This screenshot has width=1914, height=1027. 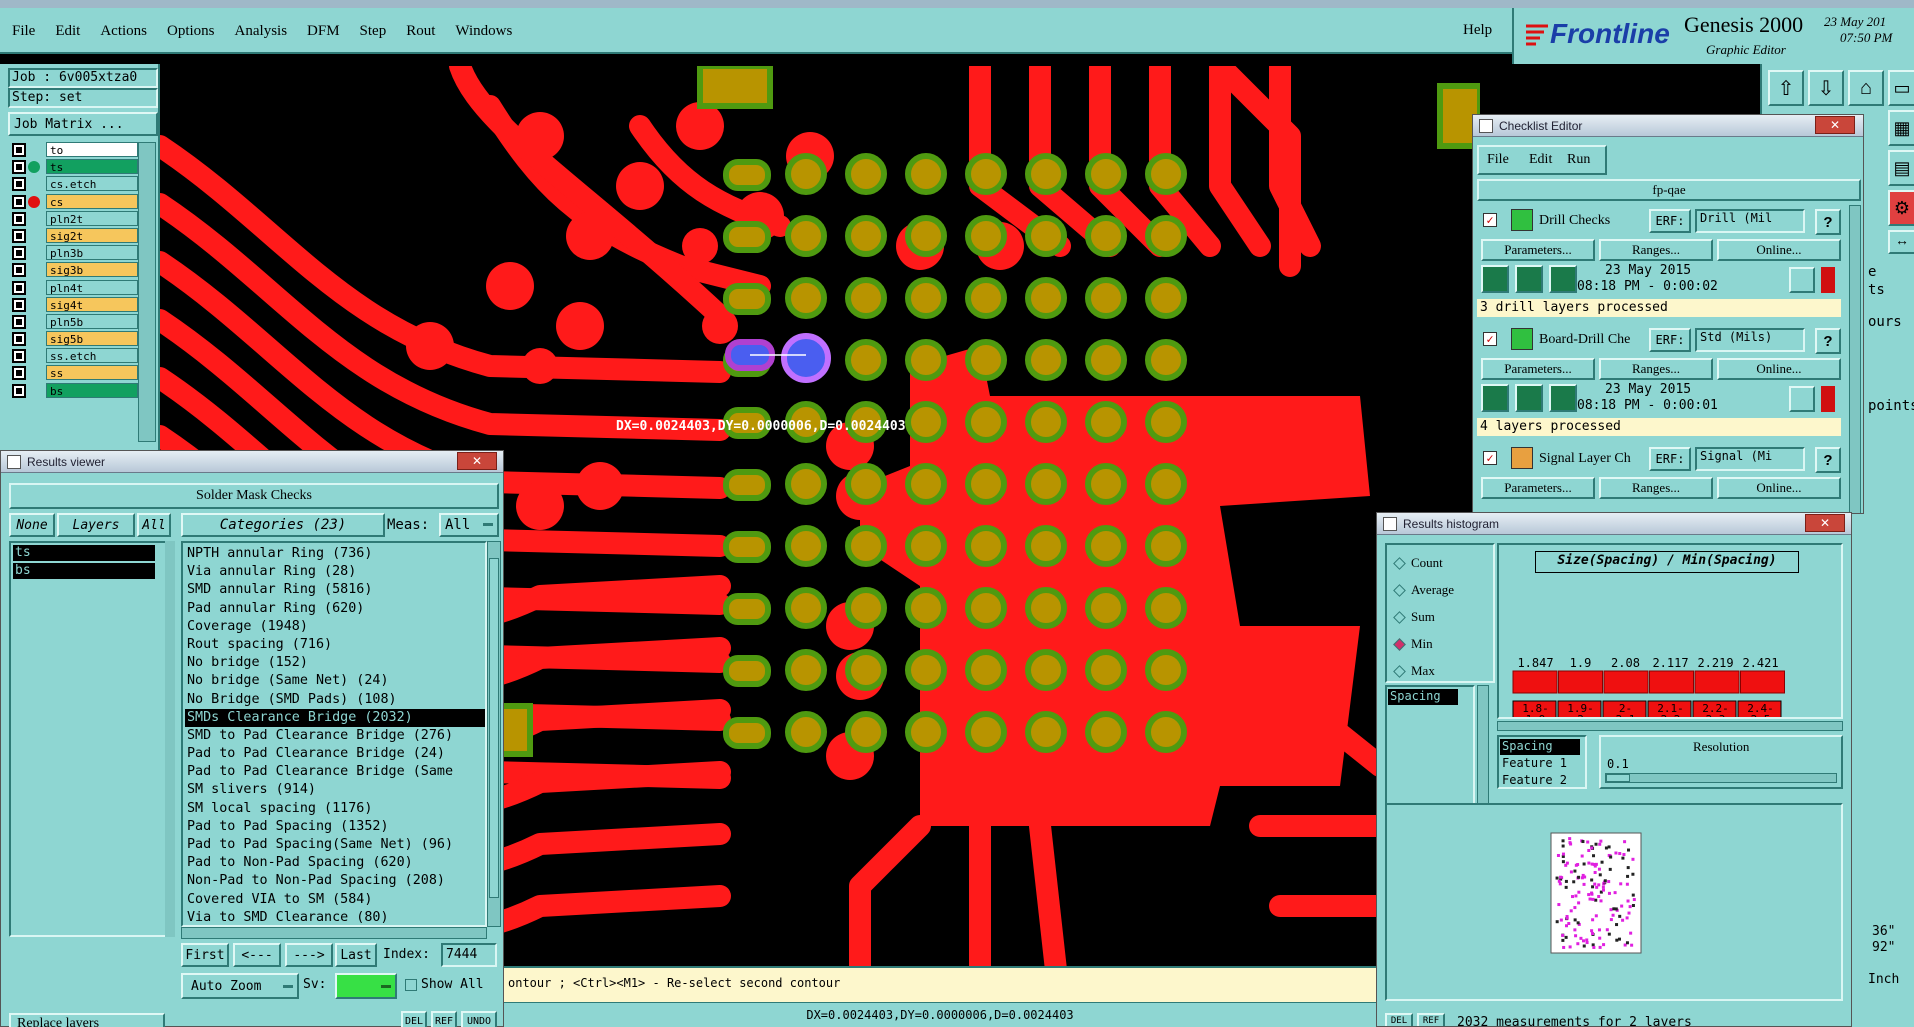 What do you see at coordinates (147, 292) in the screenshot?
I see `layer-scrollbar` at bounding box center [147, 292].